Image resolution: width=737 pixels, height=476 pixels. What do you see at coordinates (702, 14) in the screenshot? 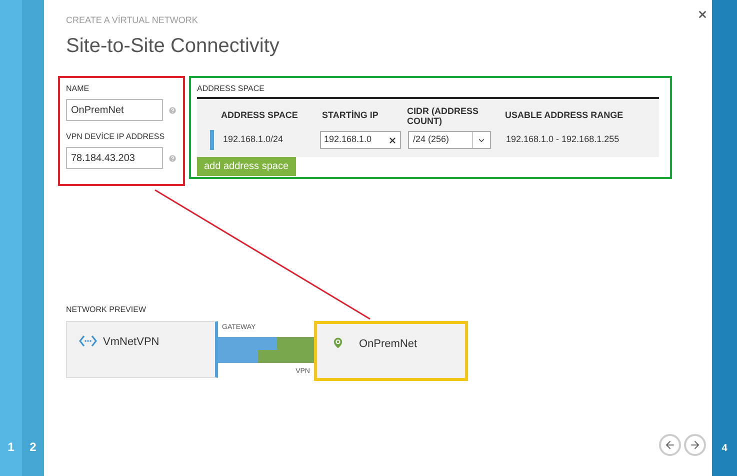
I see `close-icon` at bounding box center [702, 14].